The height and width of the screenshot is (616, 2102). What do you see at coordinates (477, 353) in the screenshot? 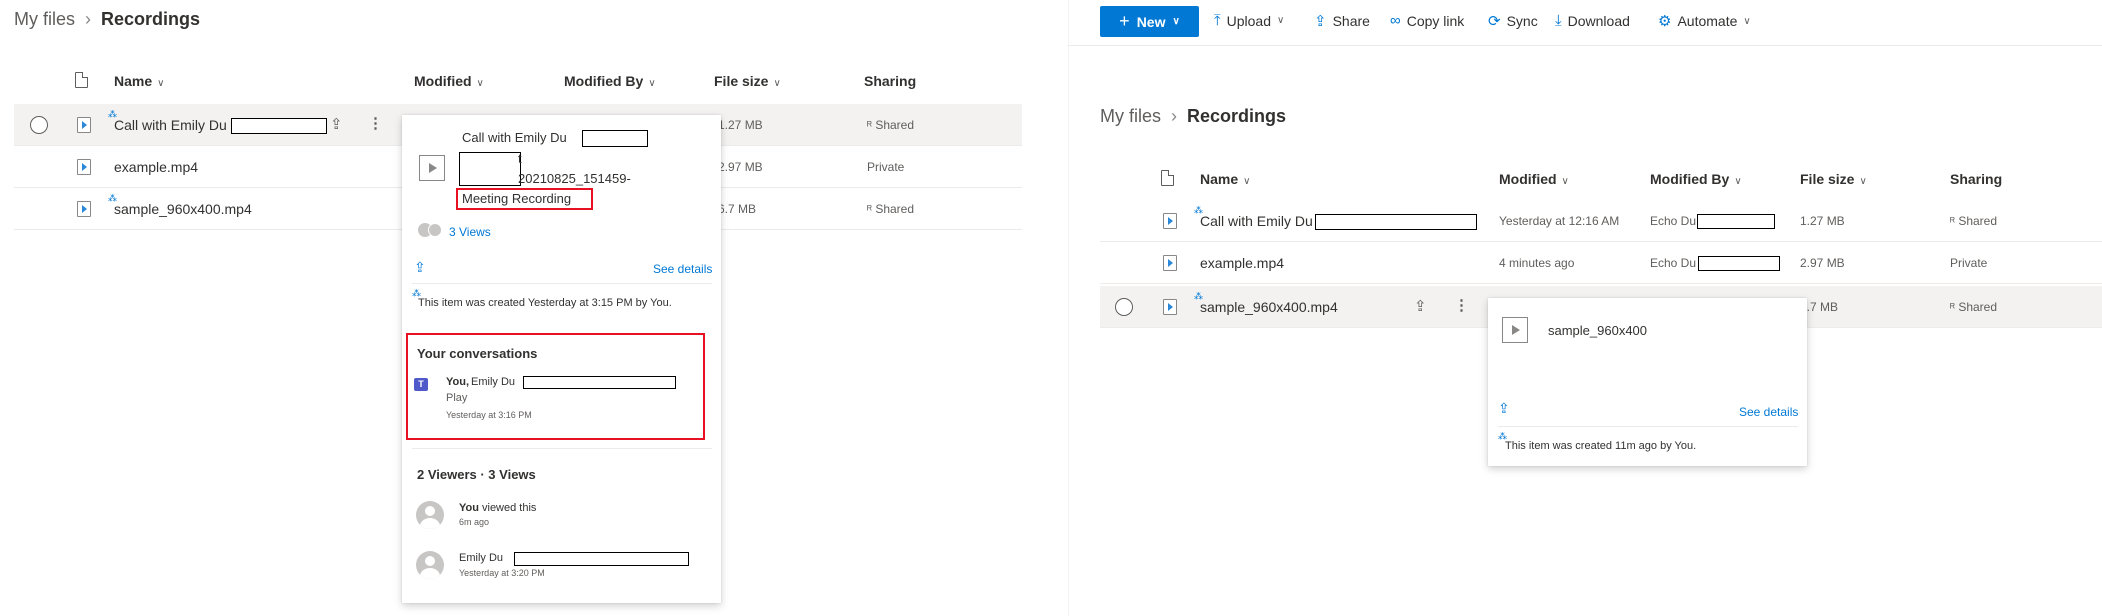
I see `conversations-title: Your conversations` at bounding box center [477, 353].